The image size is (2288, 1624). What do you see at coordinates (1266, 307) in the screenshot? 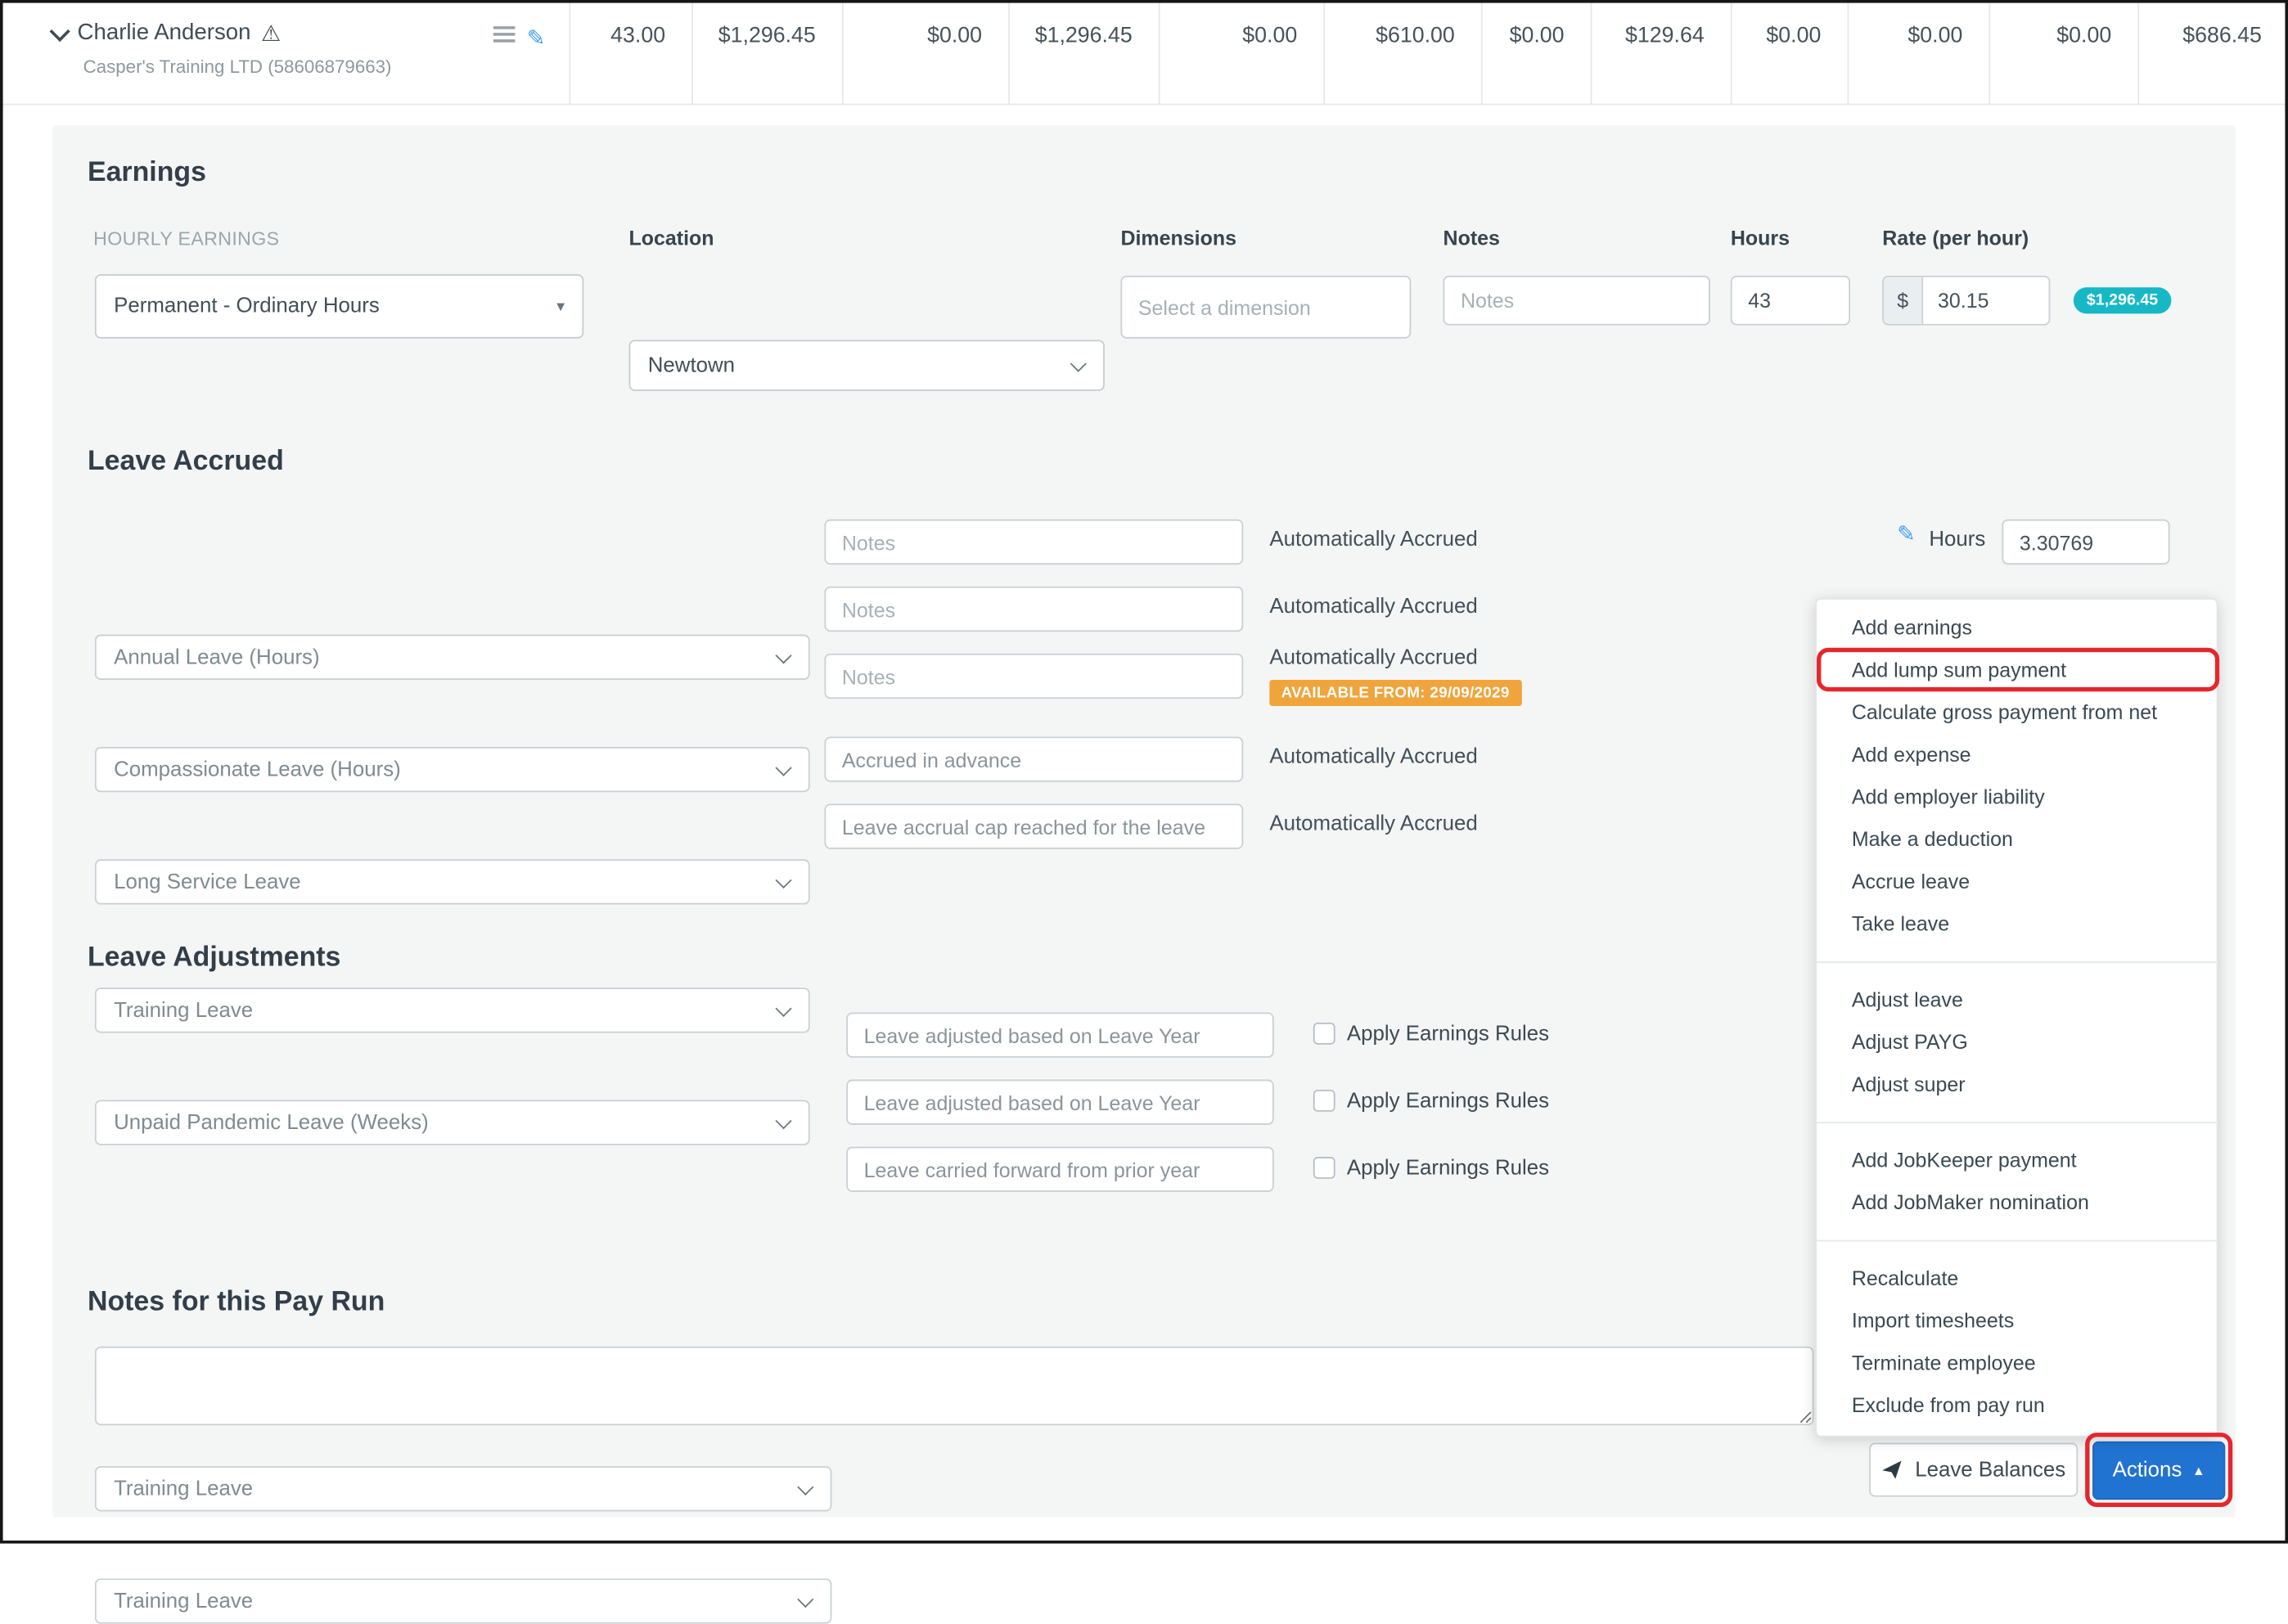
I see `dimension-input` at bounding box center [1266, 307].